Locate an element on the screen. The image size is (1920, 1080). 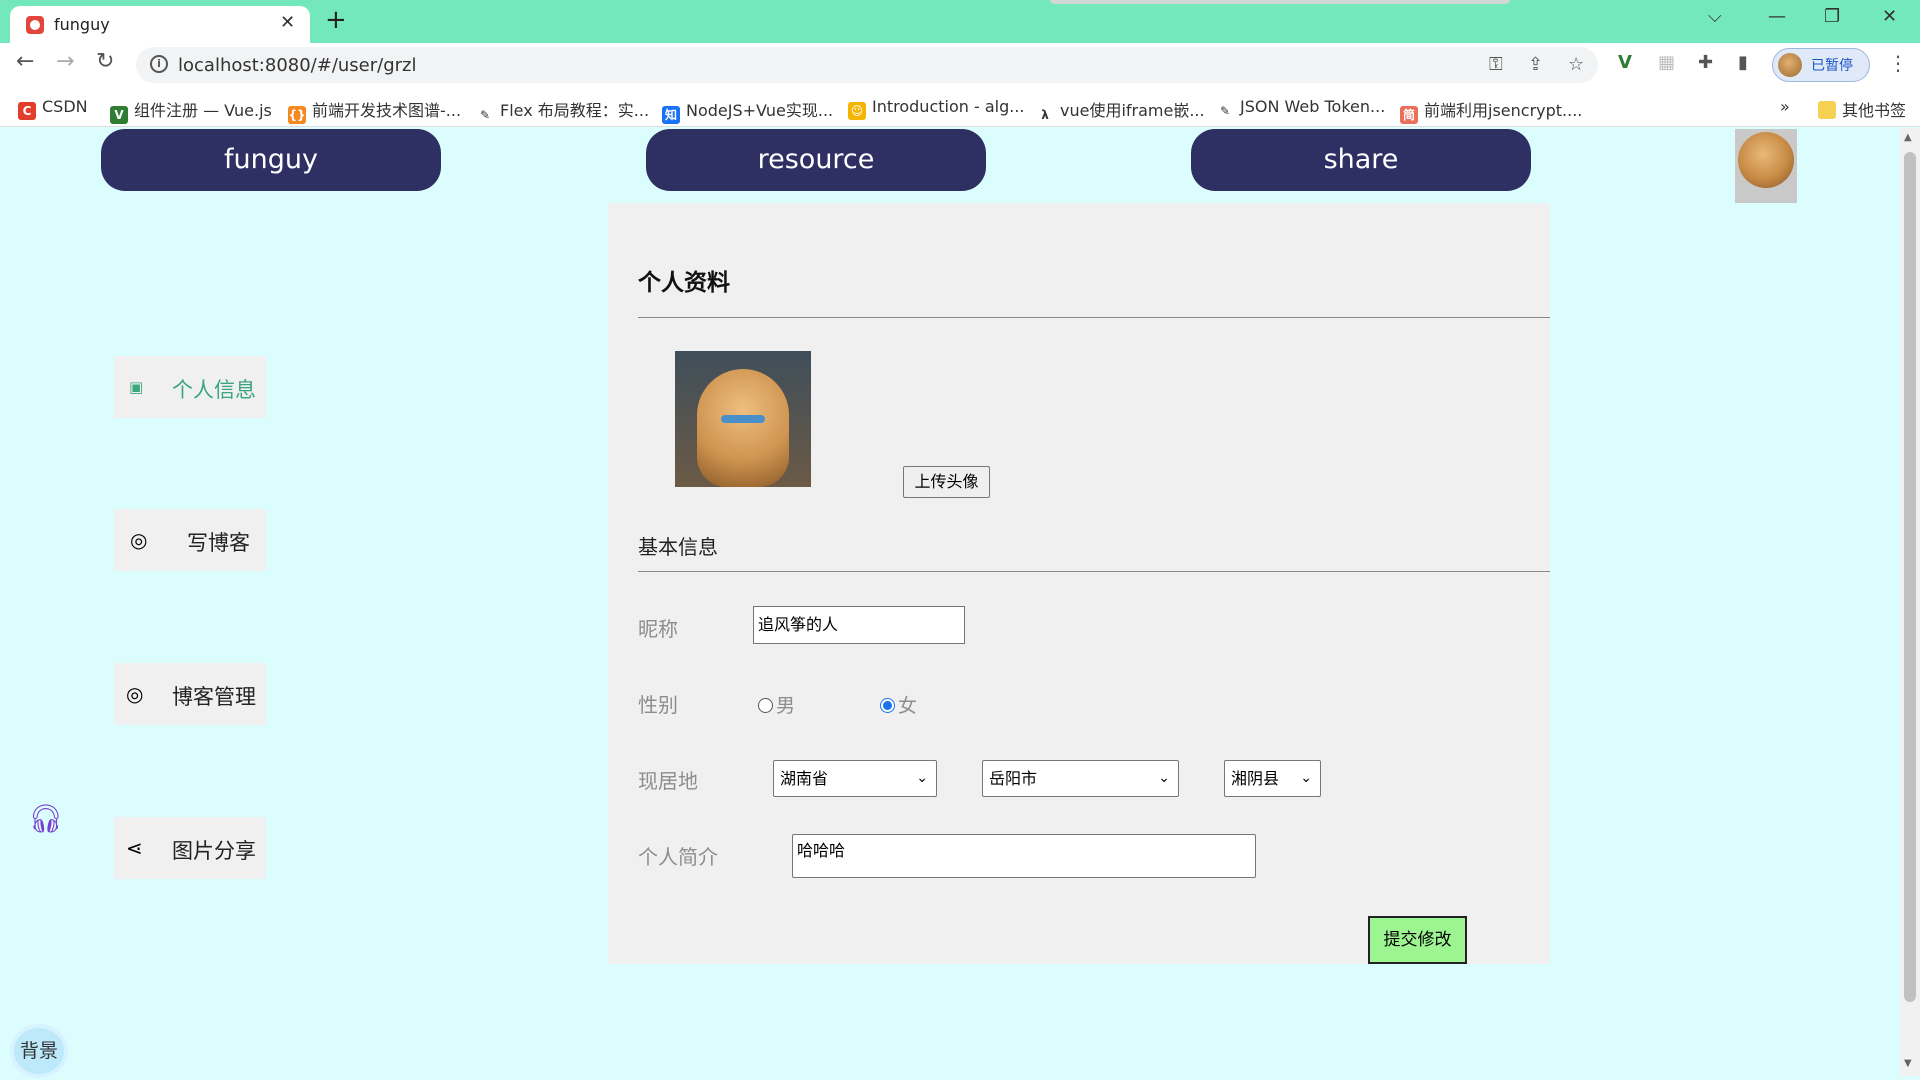
user-card-icon: ▣ is located at coordinates (136, 387).